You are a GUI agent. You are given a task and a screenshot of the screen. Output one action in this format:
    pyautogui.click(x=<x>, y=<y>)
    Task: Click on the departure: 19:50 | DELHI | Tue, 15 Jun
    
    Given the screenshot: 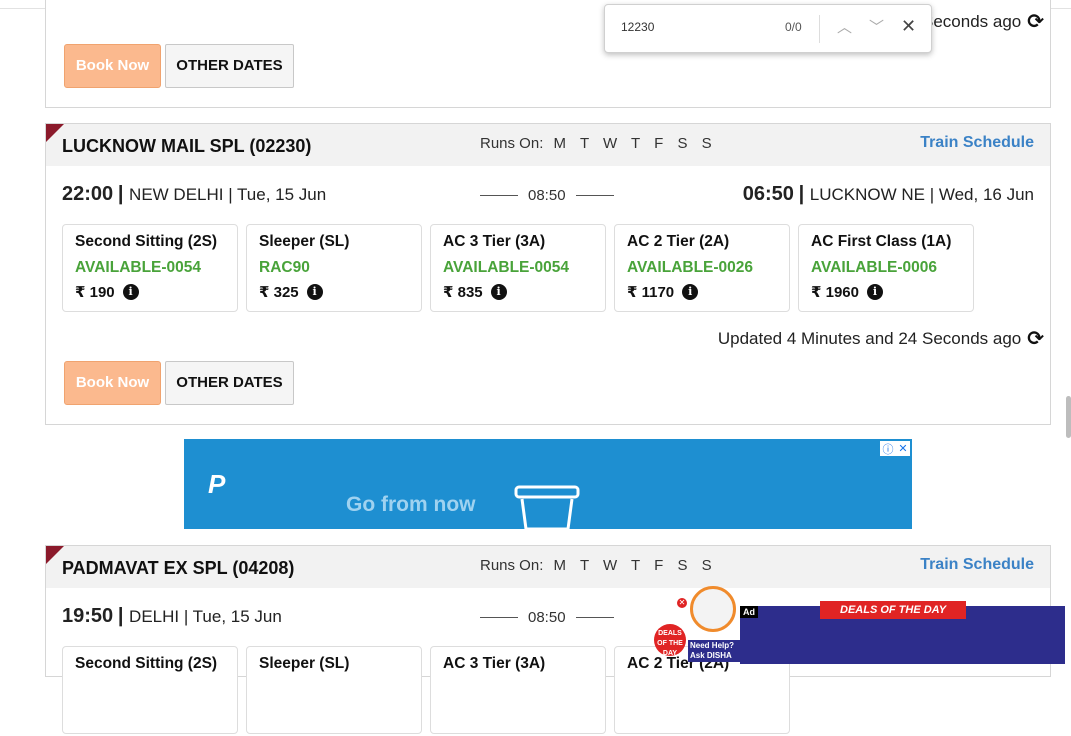 What is the action you would take?
    pyautogui.click(x=172, y=616)
    